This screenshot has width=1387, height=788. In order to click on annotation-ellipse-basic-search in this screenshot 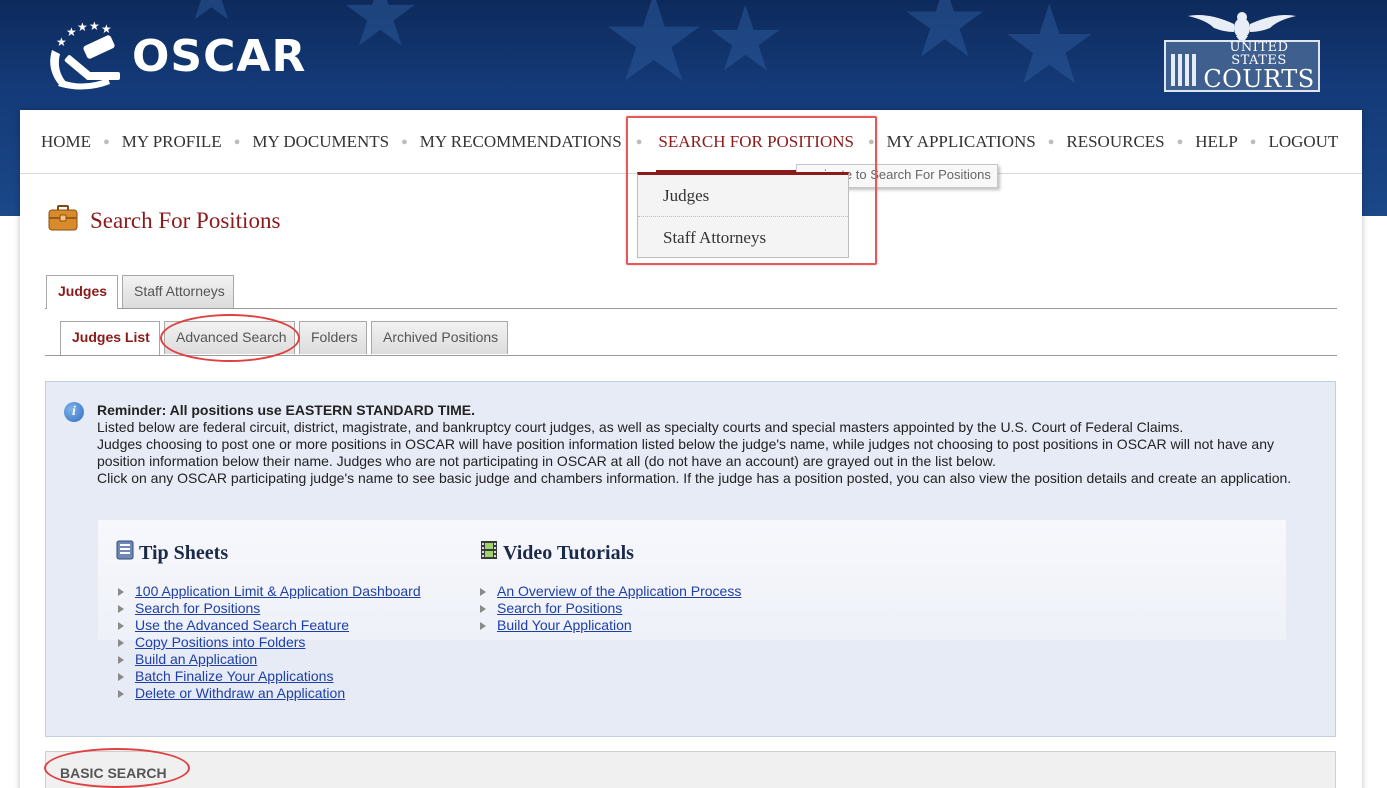, I will do `click(117, 768)`.